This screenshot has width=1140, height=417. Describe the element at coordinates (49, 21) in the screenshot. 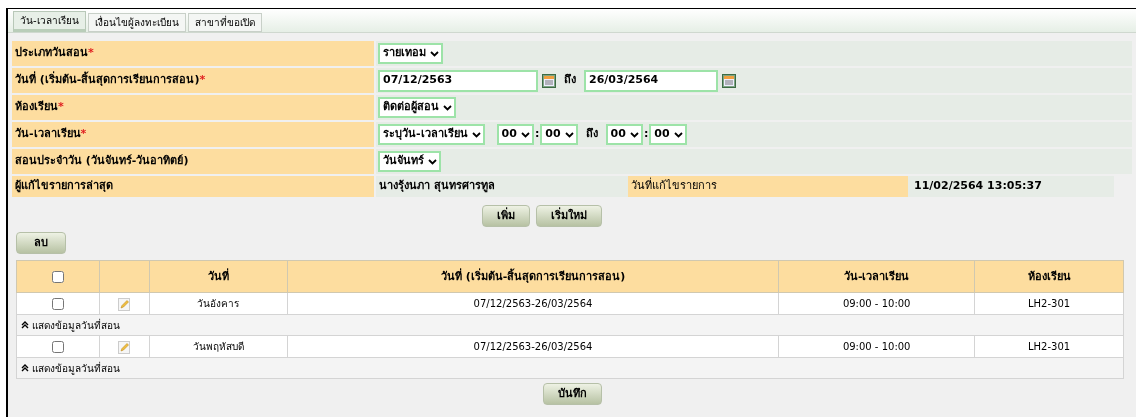

I see `tab: วัน-เวลาเรียน` at that location.